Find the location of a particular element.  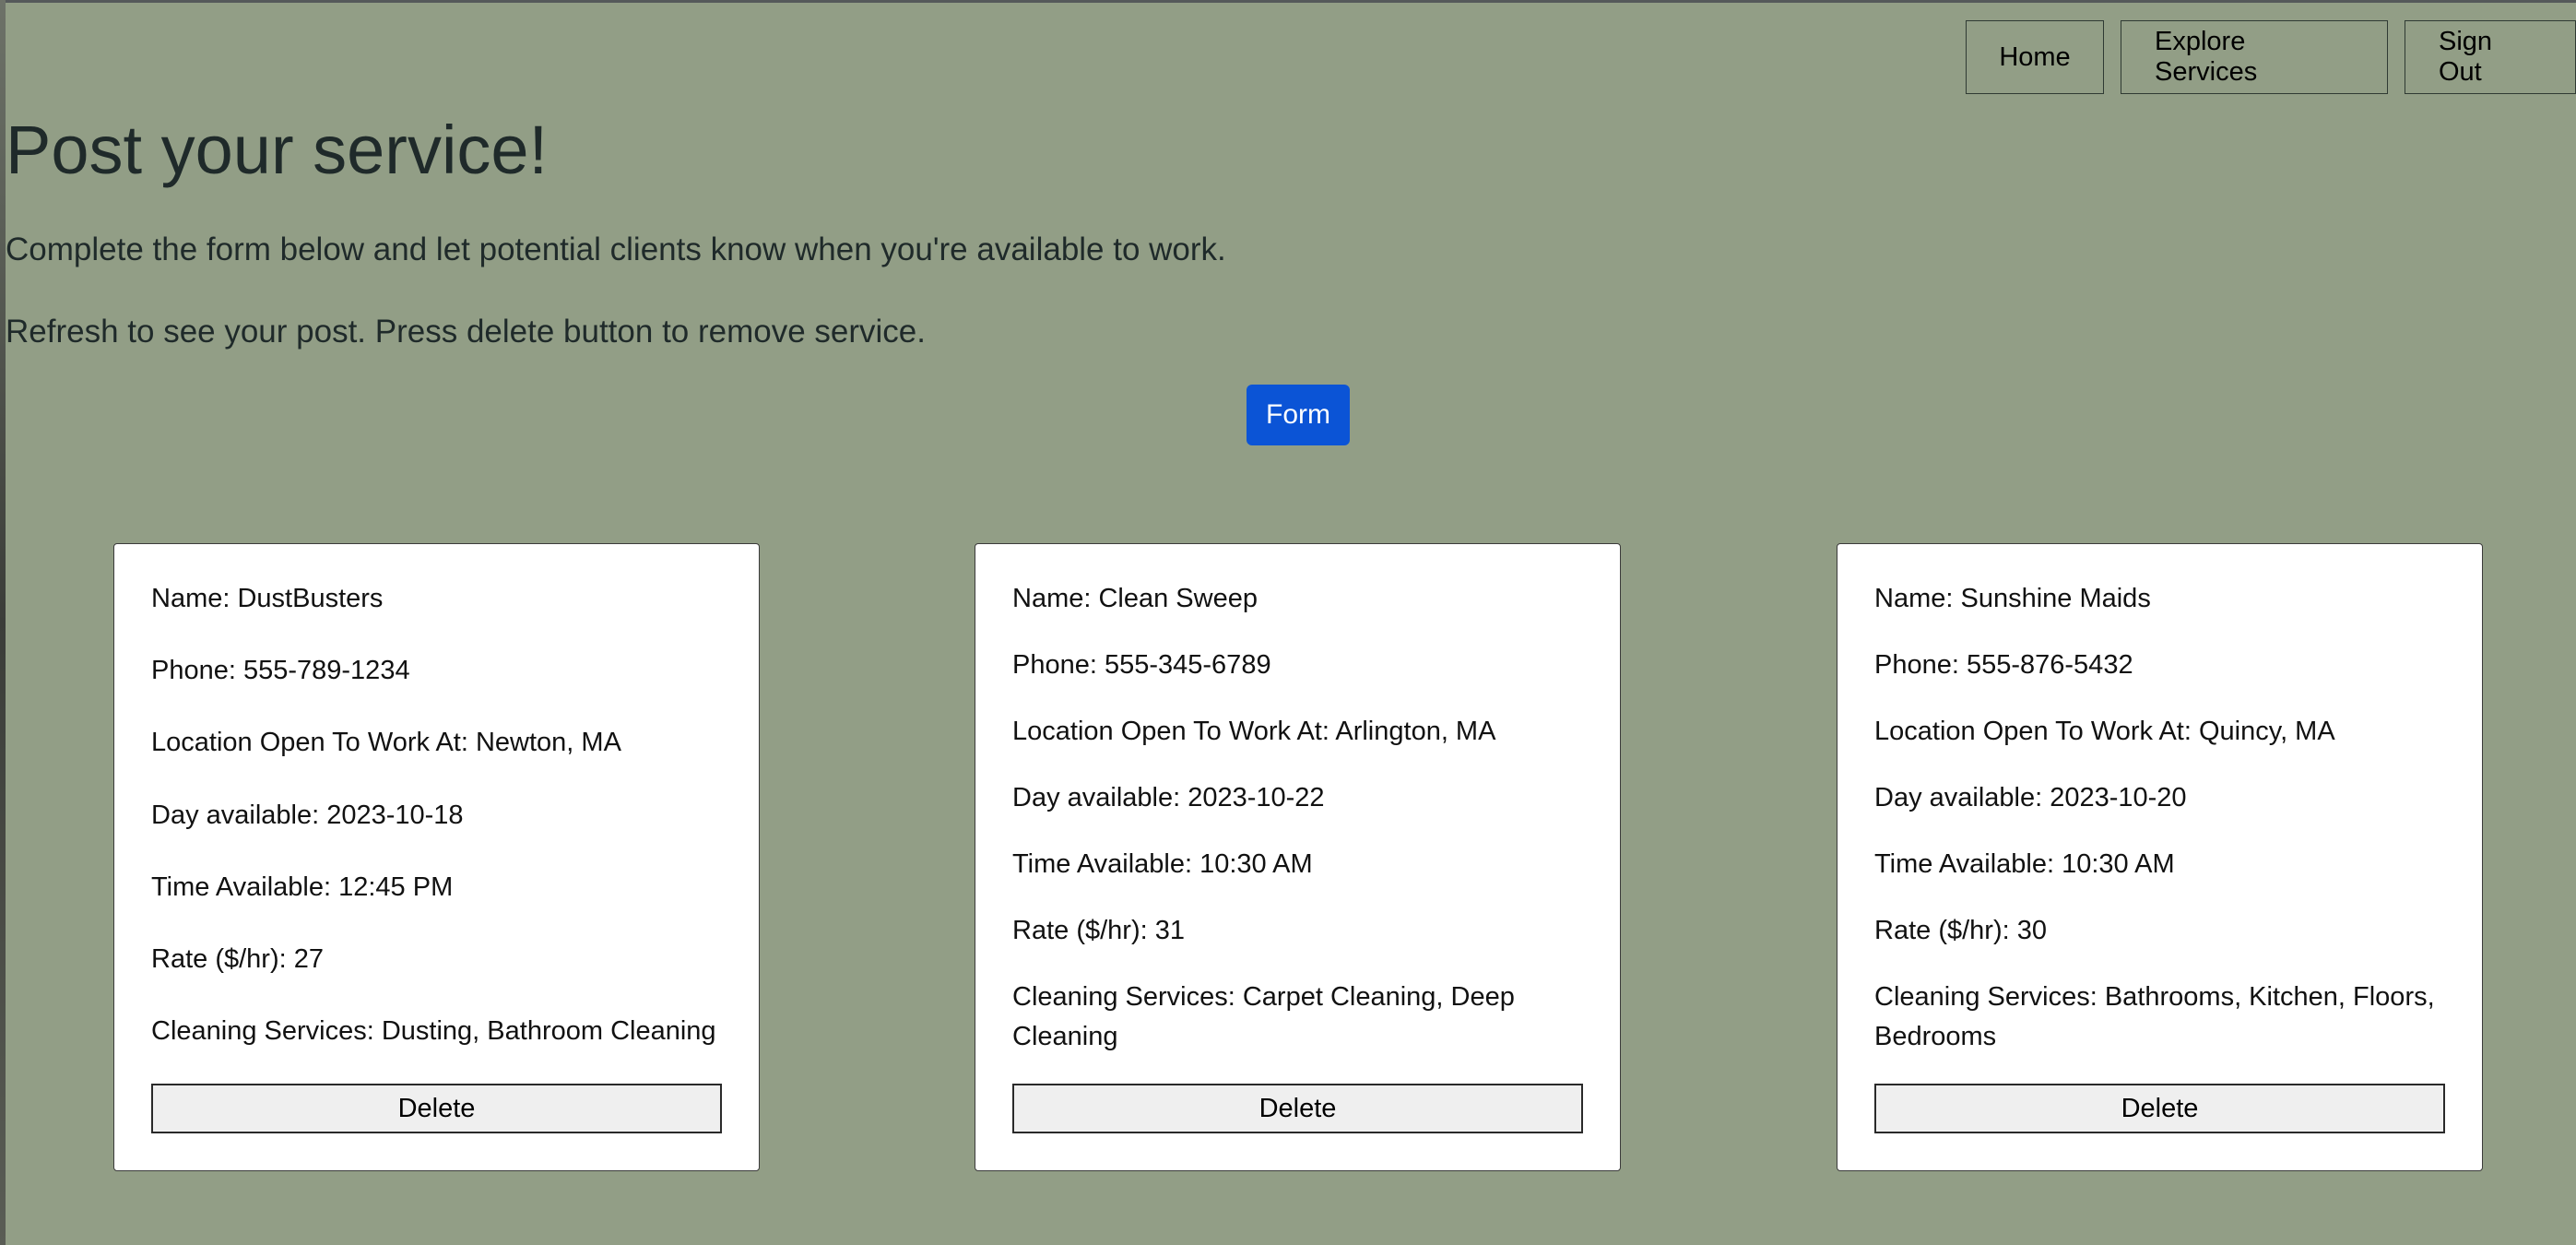

service-day: Day available: 2023-10-22 is located at coordinates (1168, 797).